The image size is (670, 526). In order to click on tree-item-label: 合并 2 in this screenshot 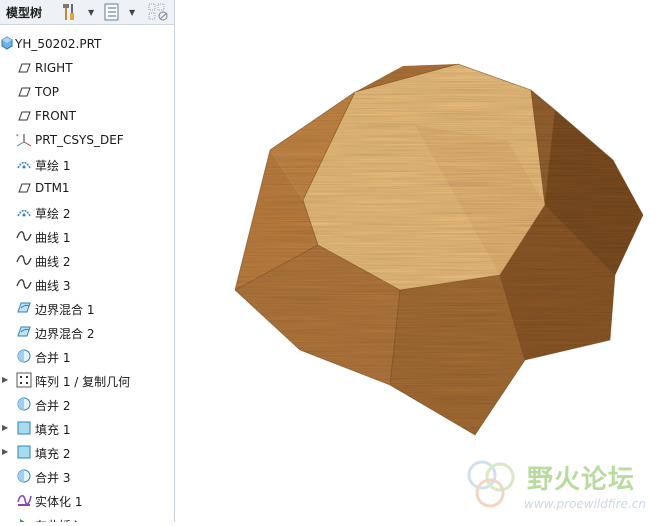, I will do `click(53, 406)`.